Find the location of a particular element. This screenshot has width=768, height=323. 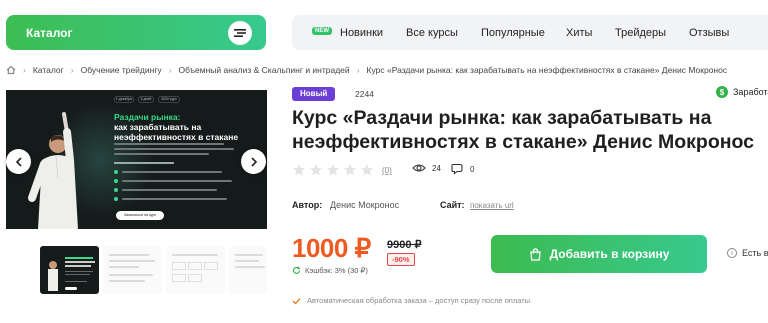

menu-icon is located at coordinates (240, 33).